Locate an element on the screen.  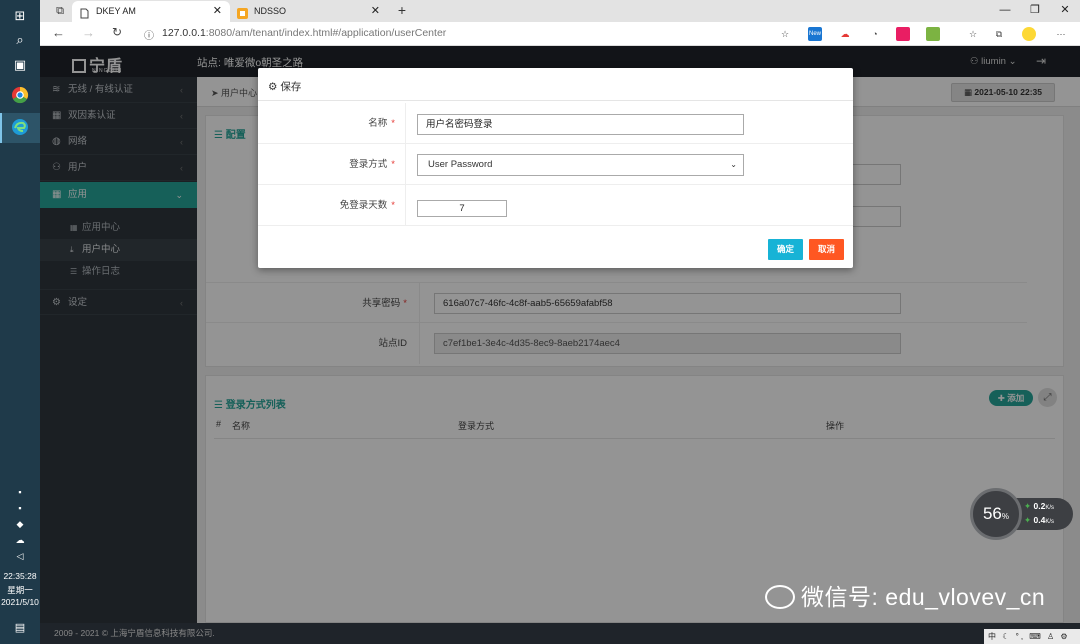
method-label: 登录方式 * is located at coordinates (332, 164).